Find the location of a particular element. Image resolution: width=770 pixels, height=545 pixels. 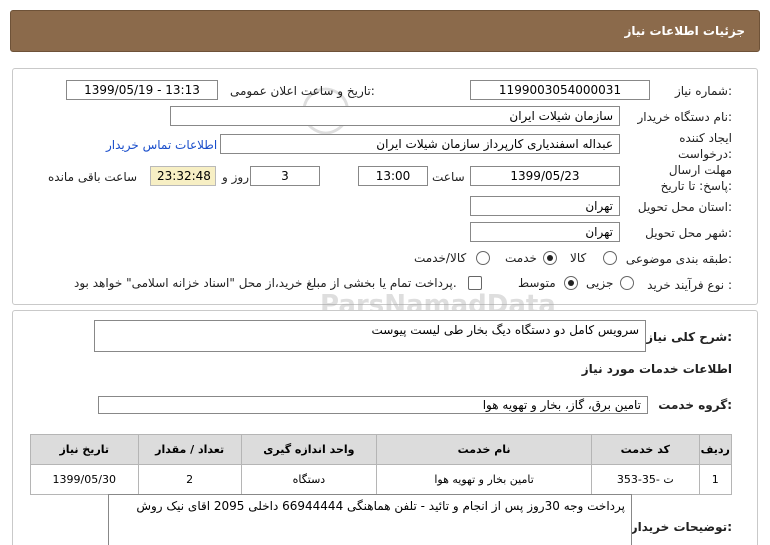

province-label: استان محل تحویل: is located at coordinates (684, 207).